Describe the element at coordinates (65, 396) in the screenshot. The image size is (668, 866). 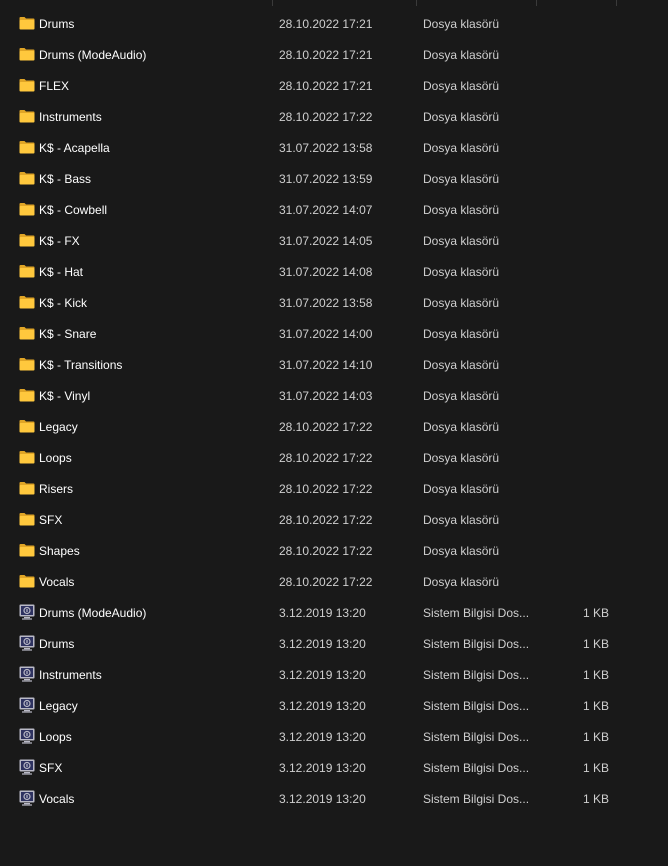
I see `file-name: K$ - Vinyl` at that location.